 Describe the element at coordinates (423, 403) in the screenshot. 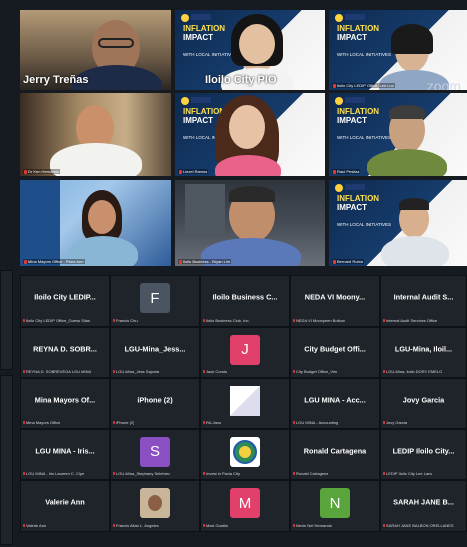

I see `participant-tile: Jovy Garcia Jovy Garcia` at that location.